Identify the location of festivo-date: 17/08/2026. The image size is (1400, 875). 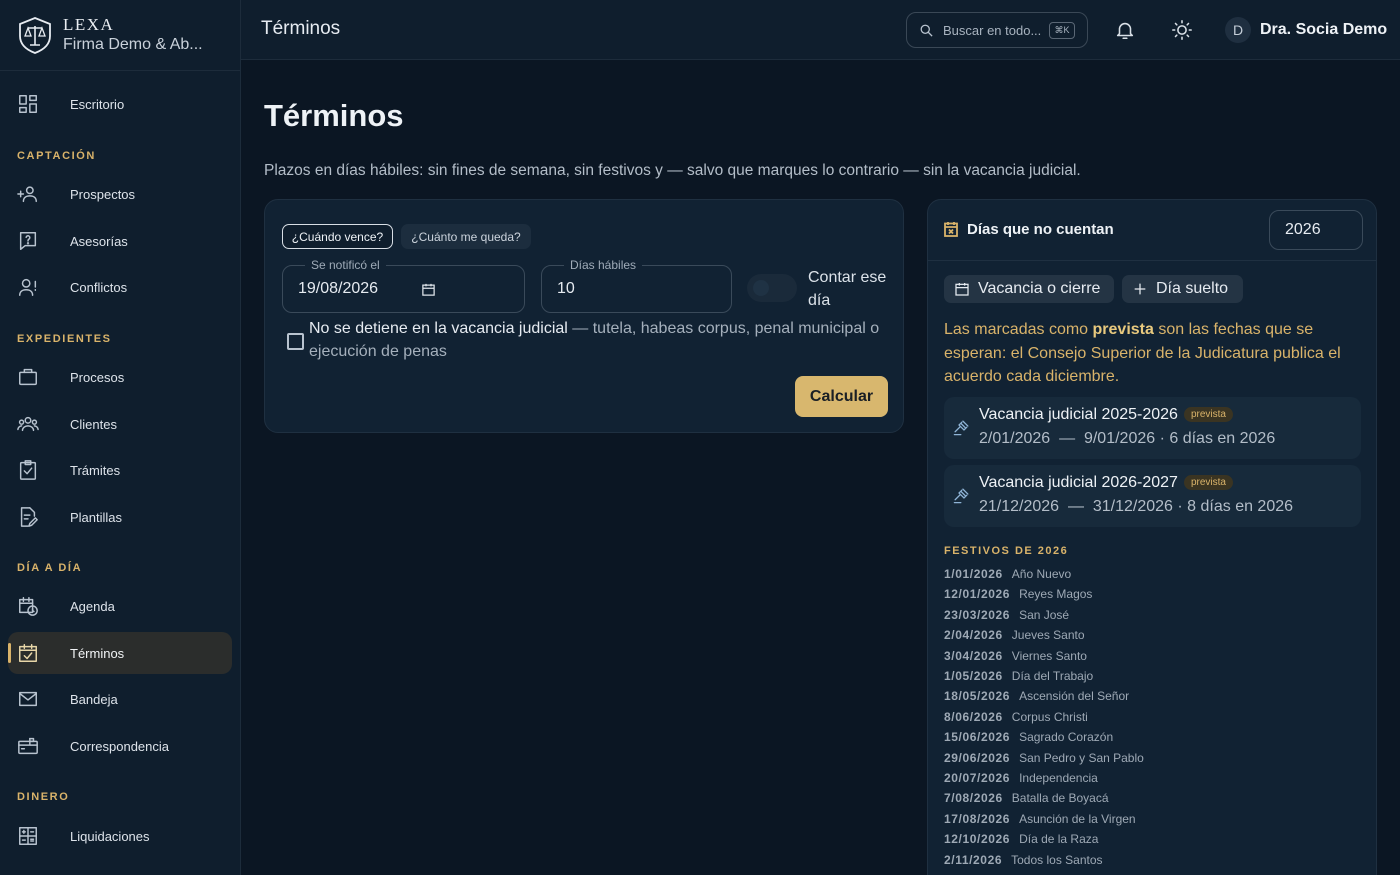
(977, 818).